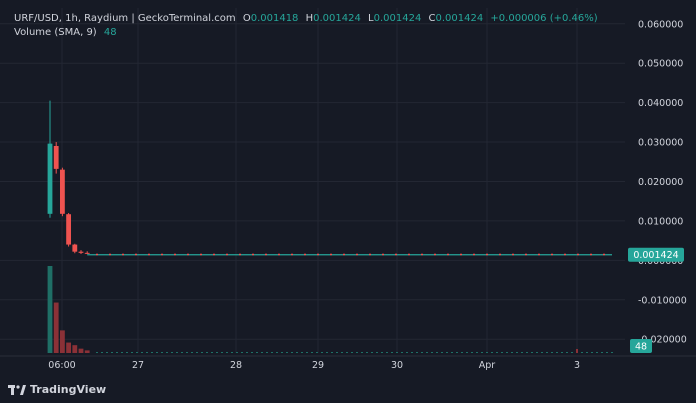 The image size is (696, 403). I want to click on price-tick-label: 0.040000, so click(660, 103).